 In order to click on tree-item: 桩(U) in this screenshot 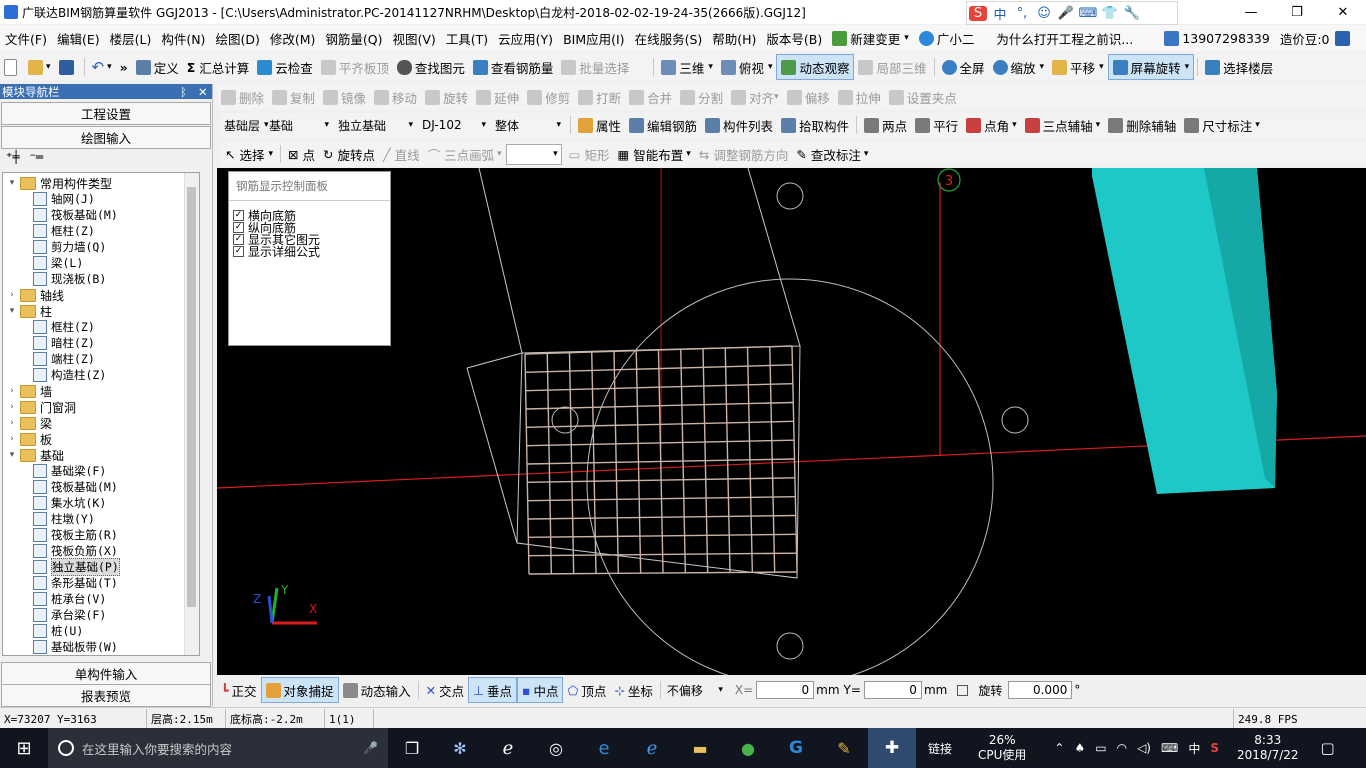, I will do `click(58, 631)`.